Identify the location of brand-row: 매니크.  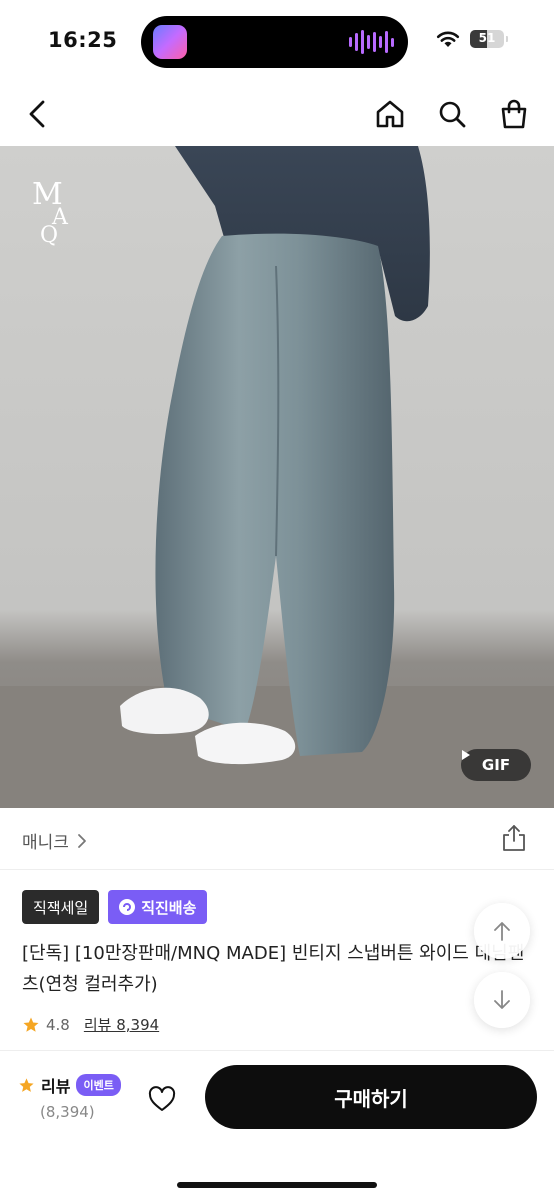
(277, 839).